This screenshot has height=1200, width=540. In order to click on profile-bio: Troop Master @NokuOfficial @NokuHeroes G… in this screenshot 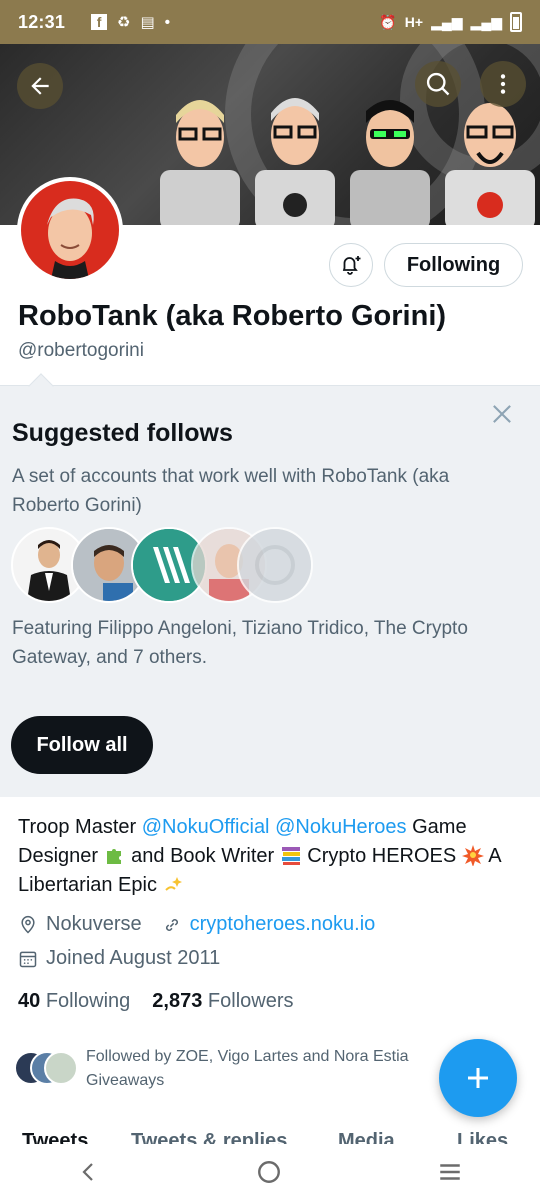, I will do `click(268, 856)`.